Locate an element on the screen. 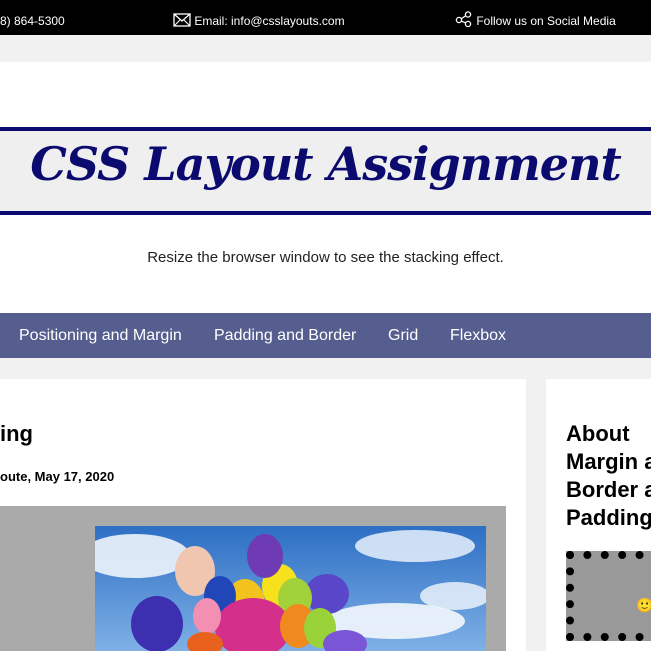 Image resolution: width=651 pixels, height=651 pixels. post-meta: oute, May 17, 2020 is located at coordinates (57, 476).